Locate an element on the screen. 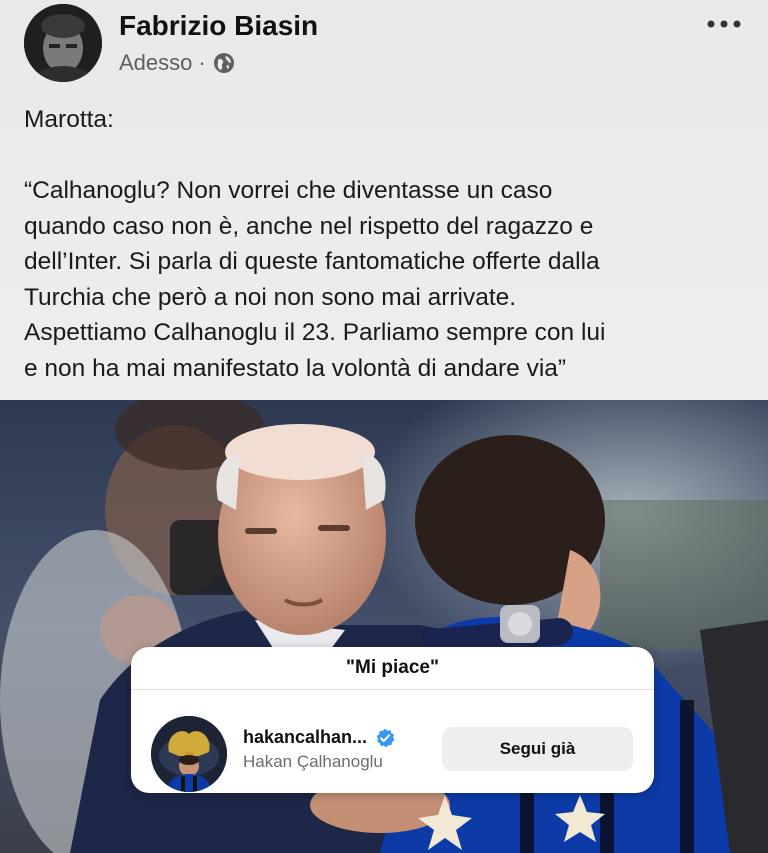  liker-full-name: Hakan Çalhanoglu is located at coordinates (313, 761).